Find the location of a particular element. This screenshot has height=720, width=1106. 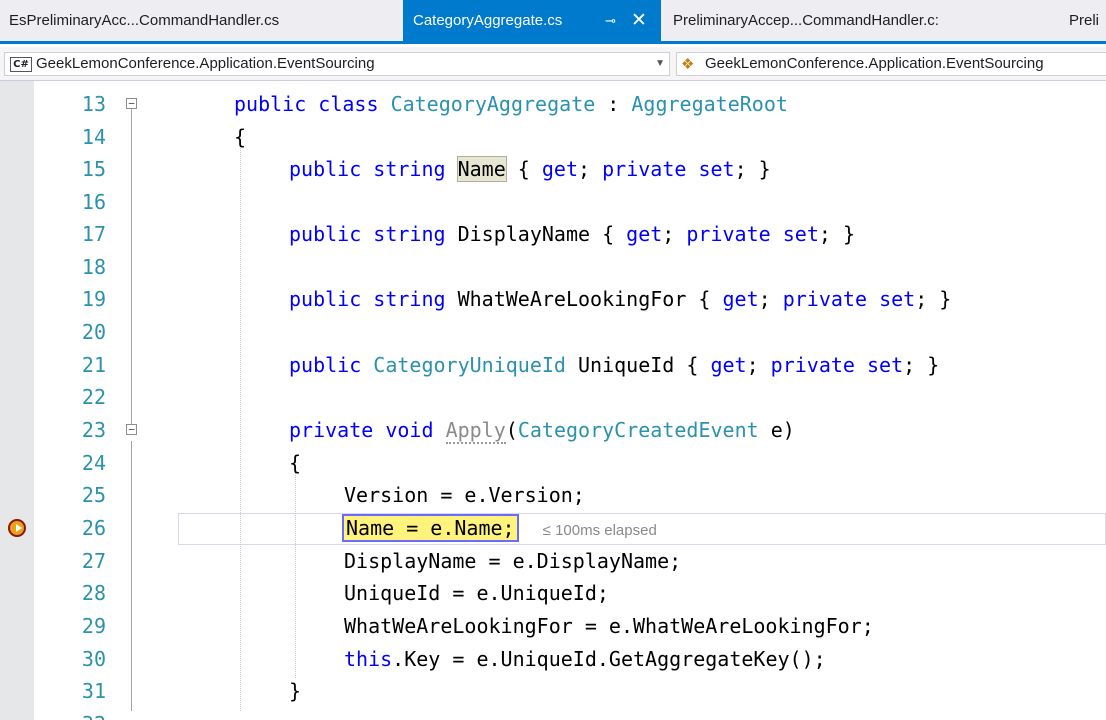

code-line: 28 UniqueId = e.UniqueId; is located at coordinates (570, 593).